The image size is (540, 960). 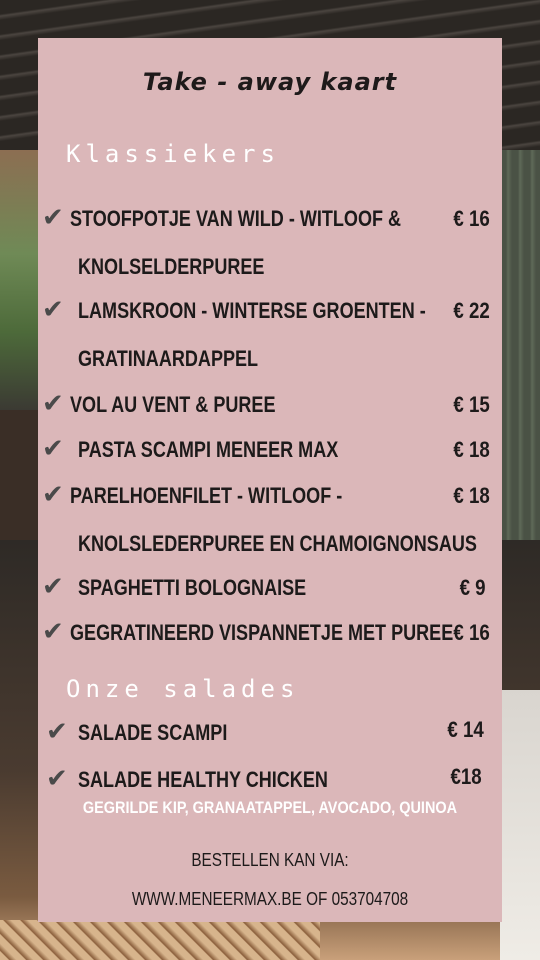 What do you see at coordinates (168, 358) in the screenshot?
I see `item-name-line2: GRATINAARDAPPEL` at bounding box center [168, 358].